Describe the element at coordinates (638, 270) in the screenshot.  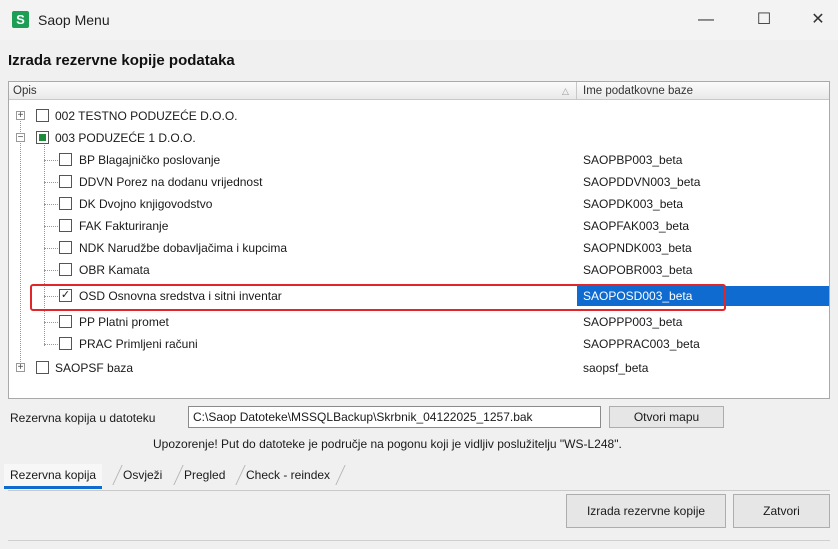
I see `obr-database-name: SAOPOBR003_beta` at that location.